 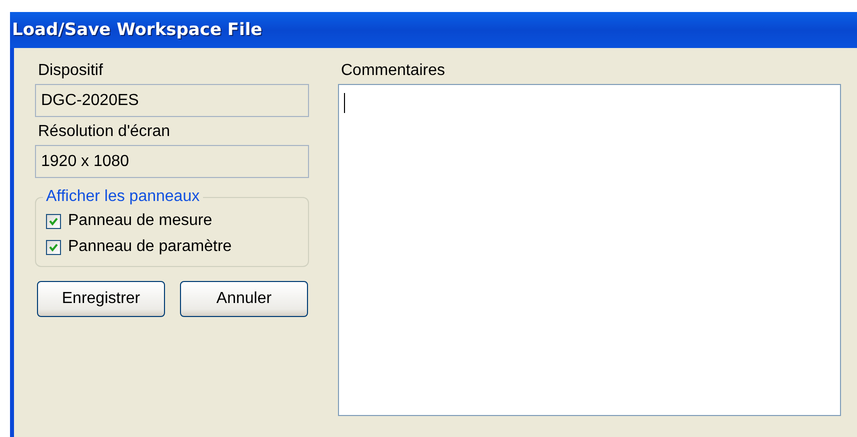 What do you see at coordinates (172, 100) in the screenshot?
I see `readonly-field: DGC-2020ES` at bounding box center [172, 100].